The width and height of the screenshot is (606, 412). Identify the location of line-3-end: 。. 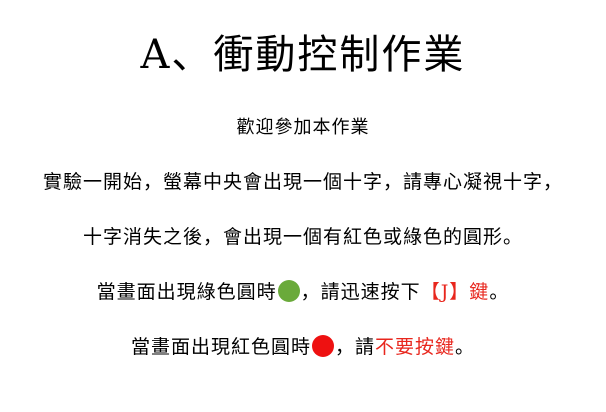
(499, 292).